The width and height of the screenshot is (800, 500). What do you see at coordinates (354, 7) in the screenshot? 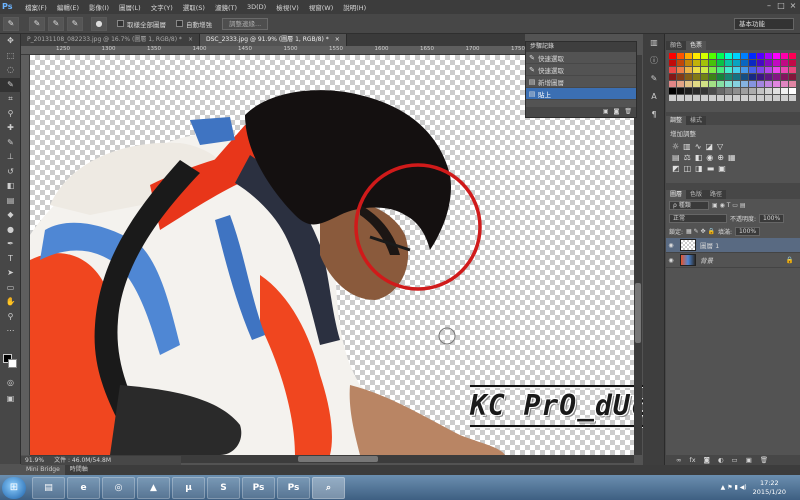
I see `menu-help: 說明(H)` at bounding box center [354, 7].